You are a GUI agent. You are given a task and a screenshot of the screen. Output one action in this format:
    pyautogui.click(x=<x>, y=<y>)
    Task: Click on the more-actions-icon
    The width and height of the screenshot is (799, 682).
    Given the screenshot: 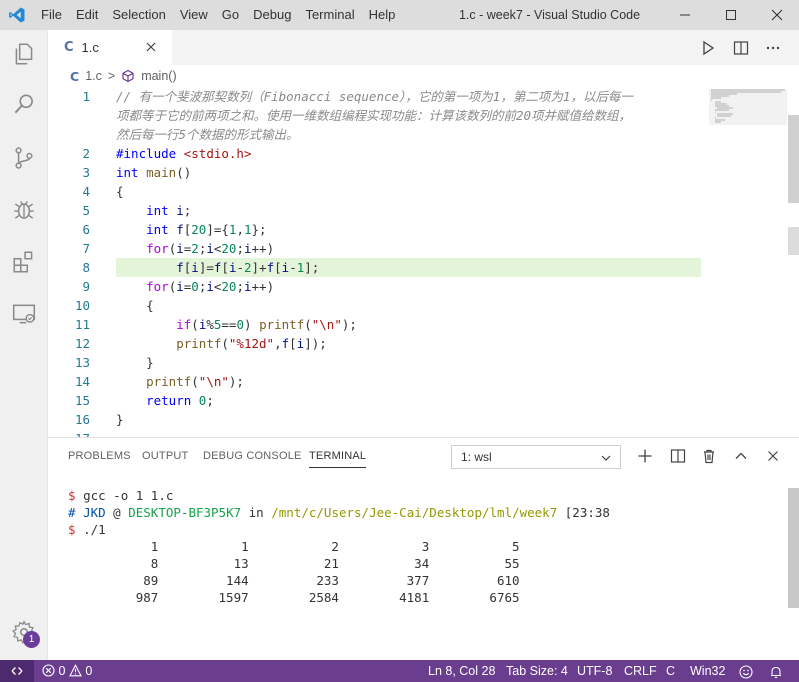 What is the action you would take?
    pyautogui.click(x=773, y=48)
    